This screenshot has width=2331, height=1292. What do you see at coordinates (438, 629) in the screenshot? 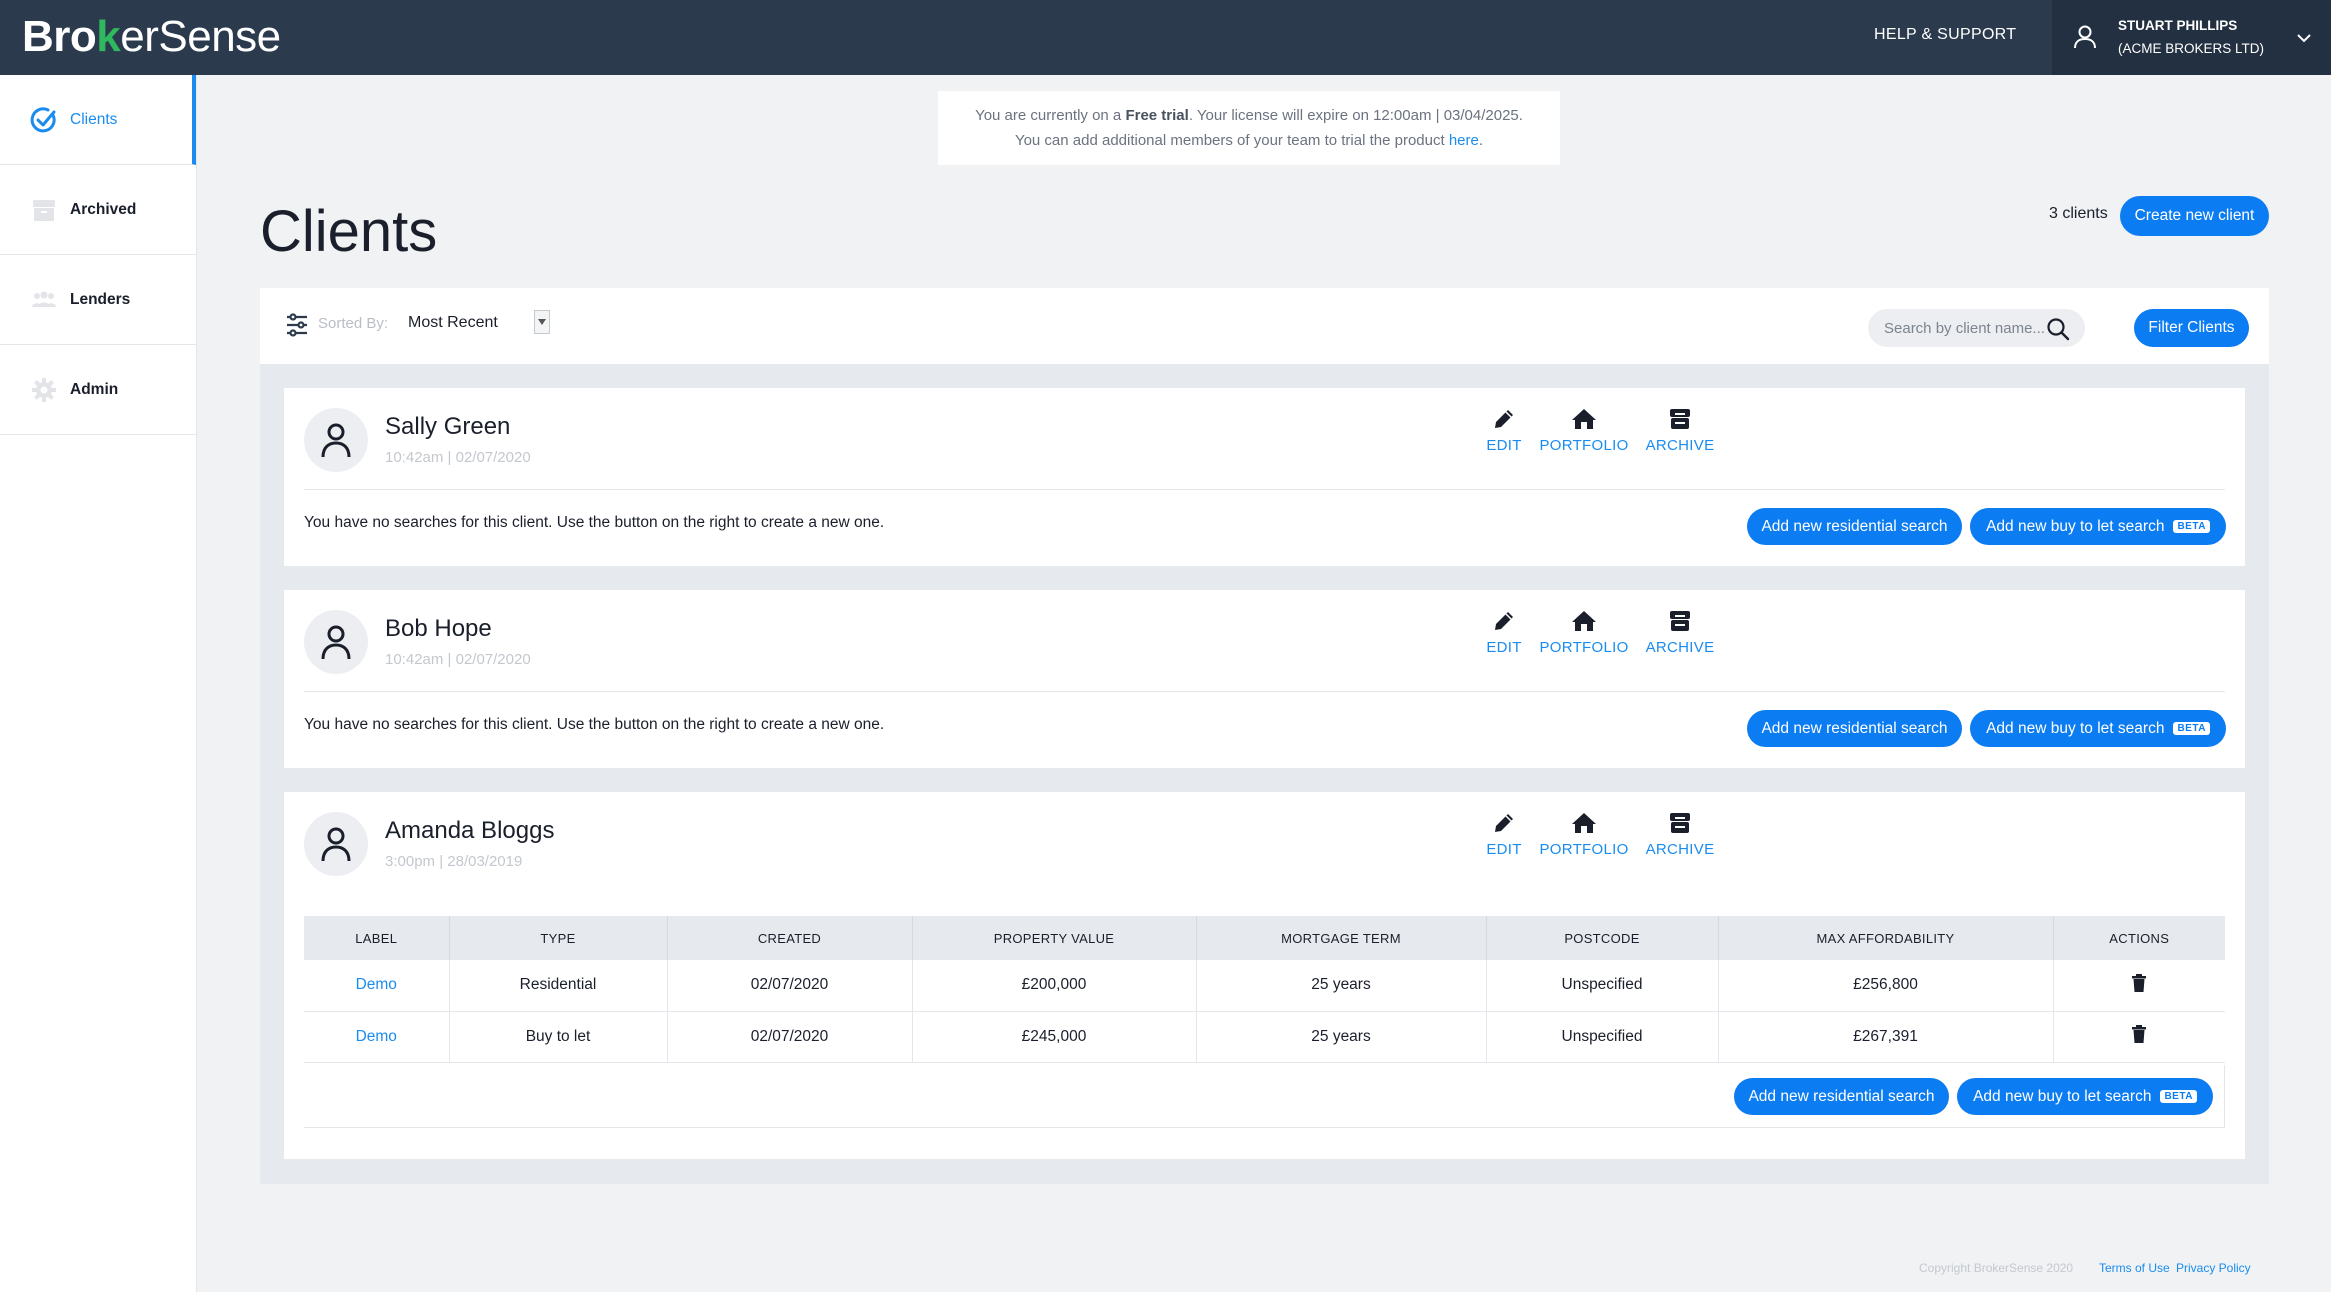
I see `client-name: Bob Hope` at bounding box center [438, 629].